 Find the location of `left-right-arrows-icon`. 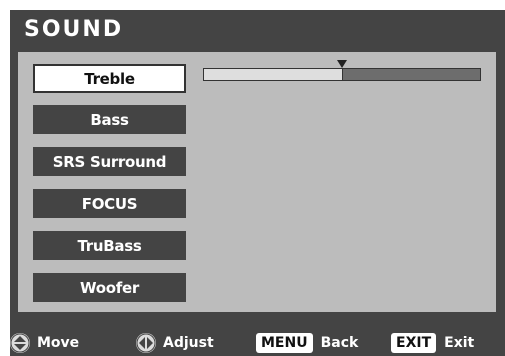

left-right-arrows-icon is located at coordinates (146, 343).